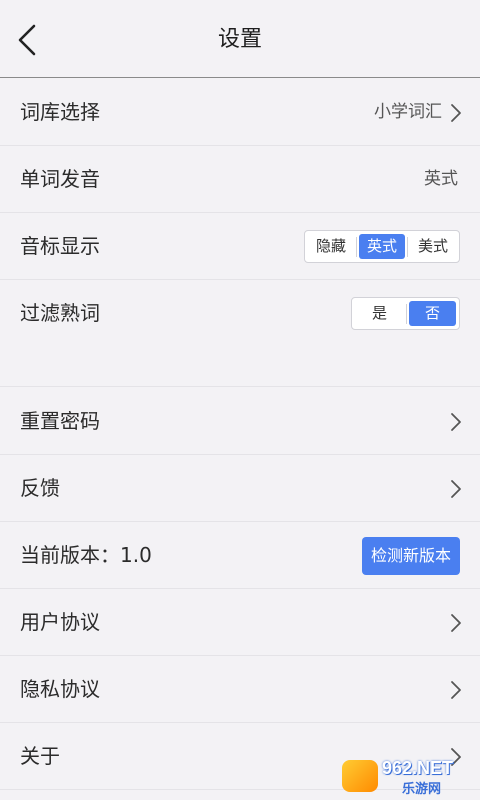 The height and width of the screenshot is (800, 480). Describe the element at coordinates (379, 313) in the screenshot. I see `filter-option-yes: 是` at that location.